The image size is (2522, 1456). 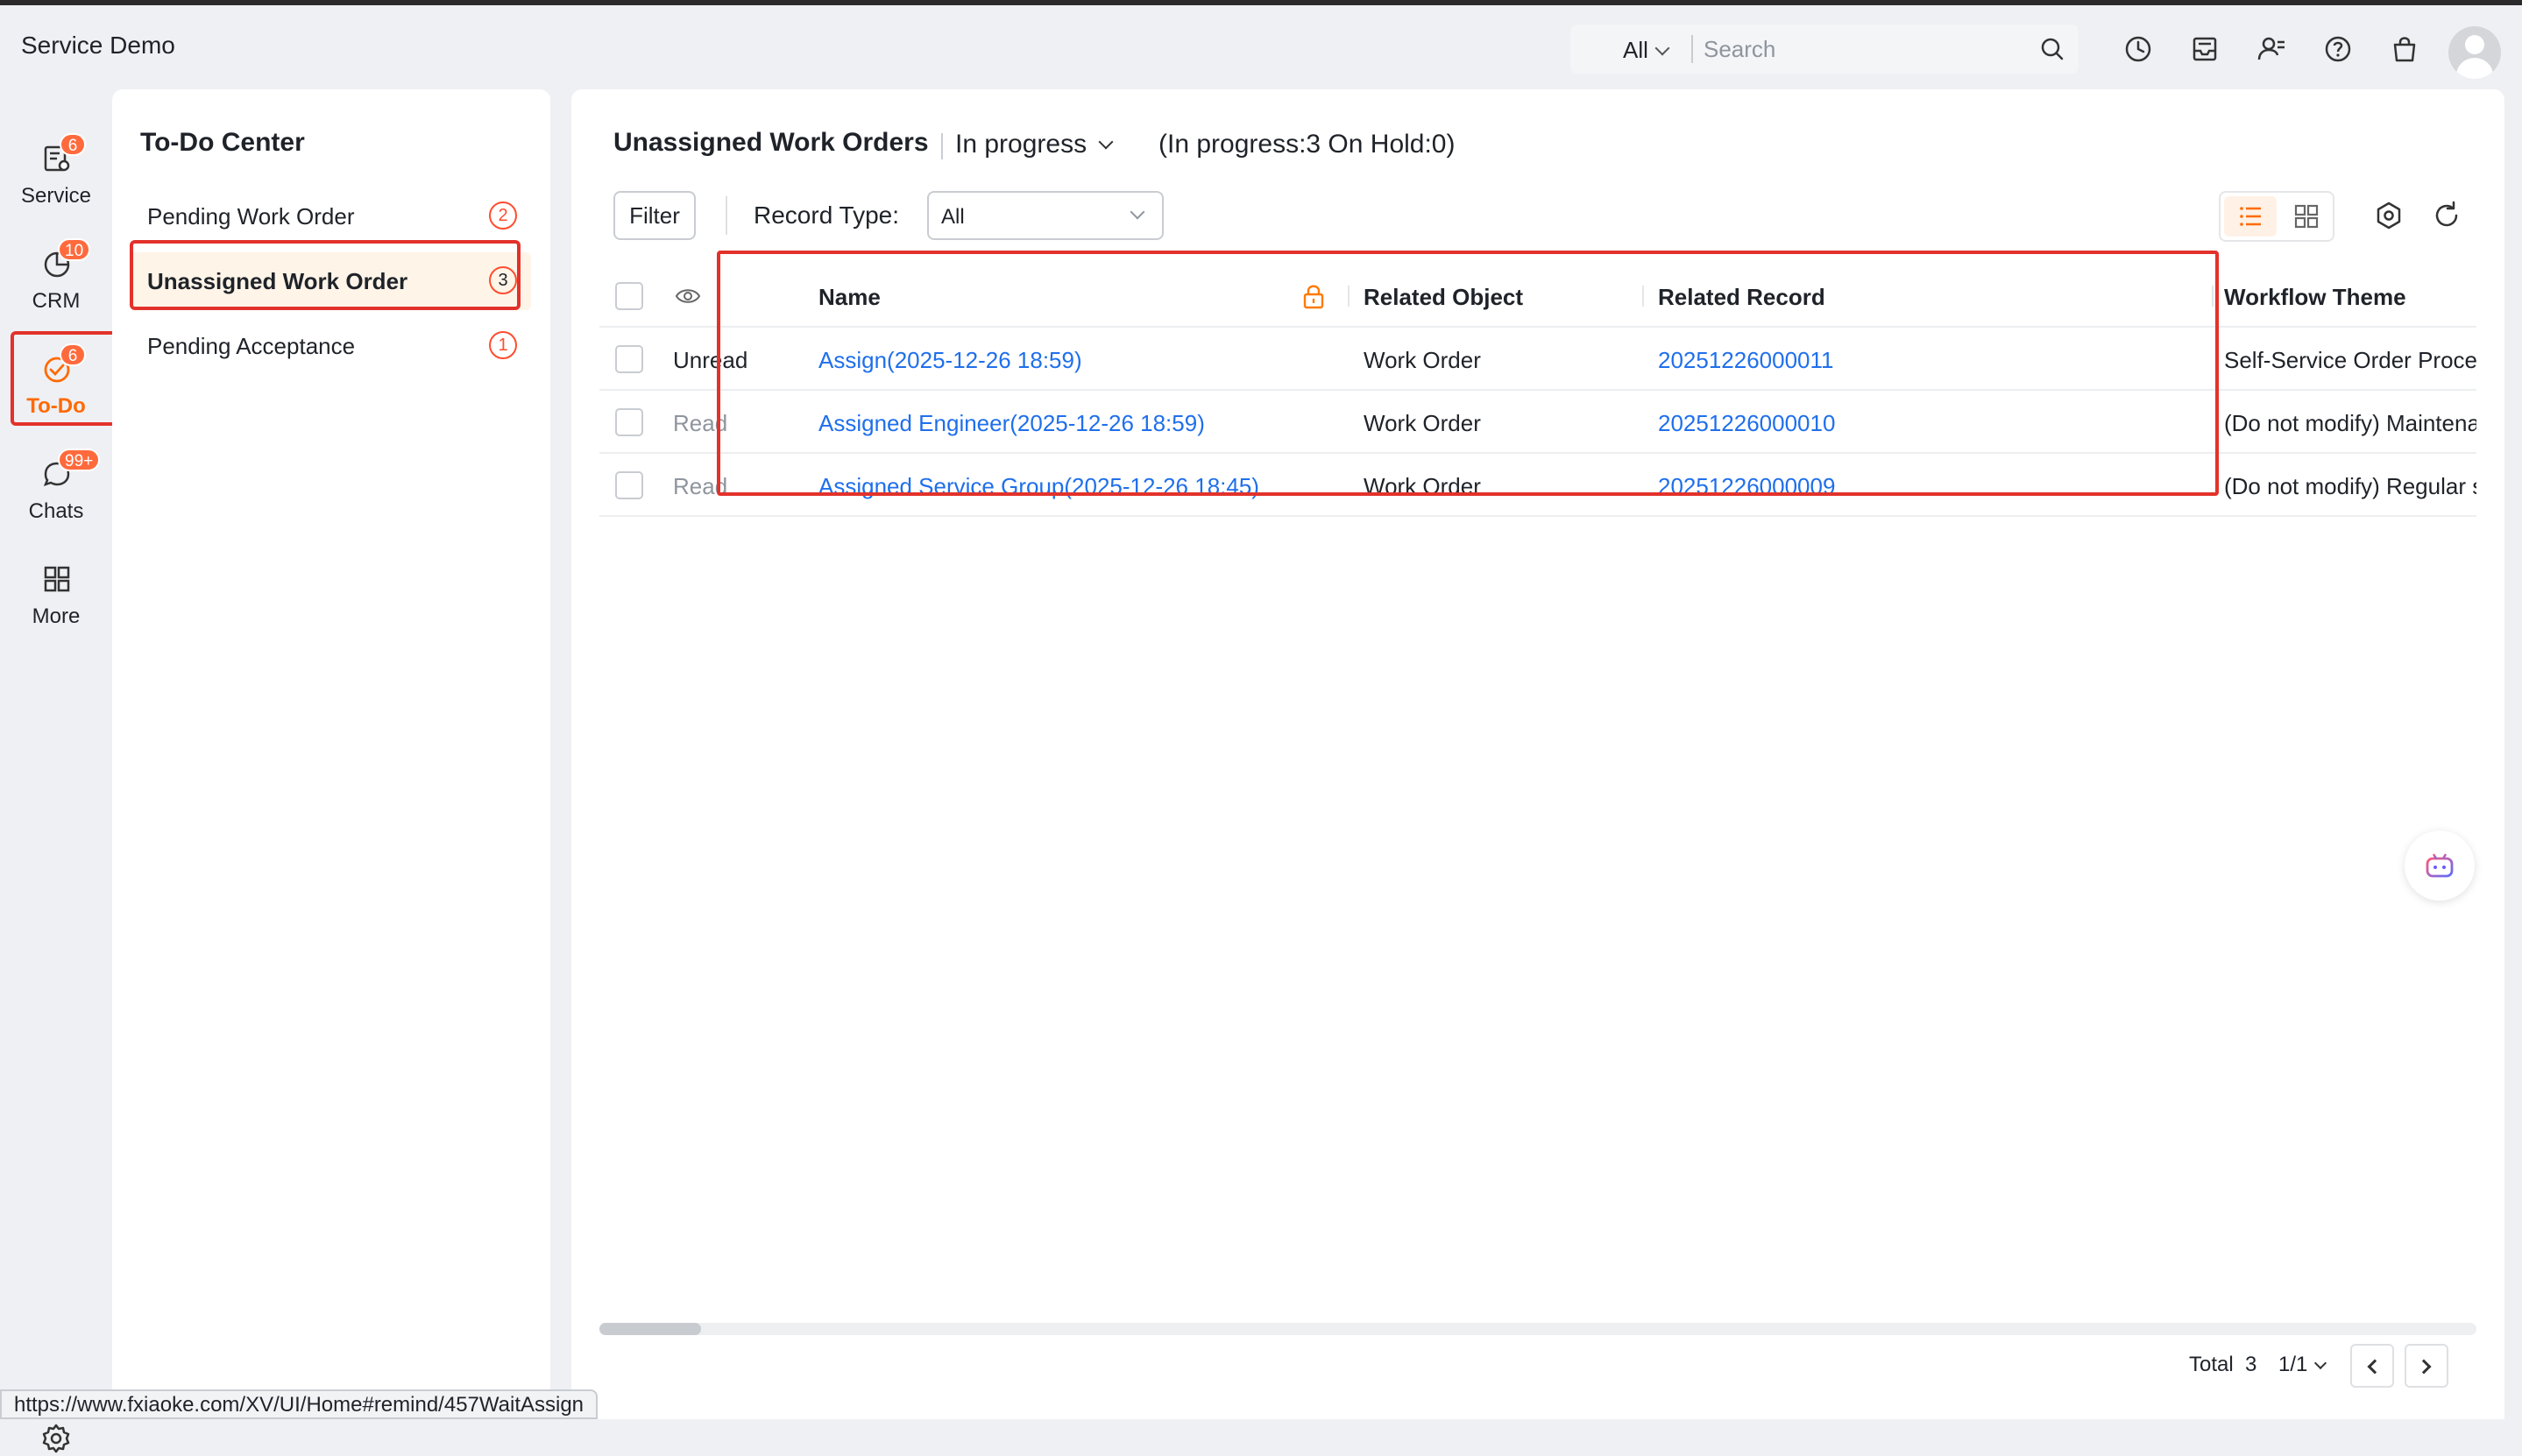 What do you see at coordinates (1261, 47) in the screenshot?
I see `top-bar: Service Demo All` at bounding box center [1261, 47].